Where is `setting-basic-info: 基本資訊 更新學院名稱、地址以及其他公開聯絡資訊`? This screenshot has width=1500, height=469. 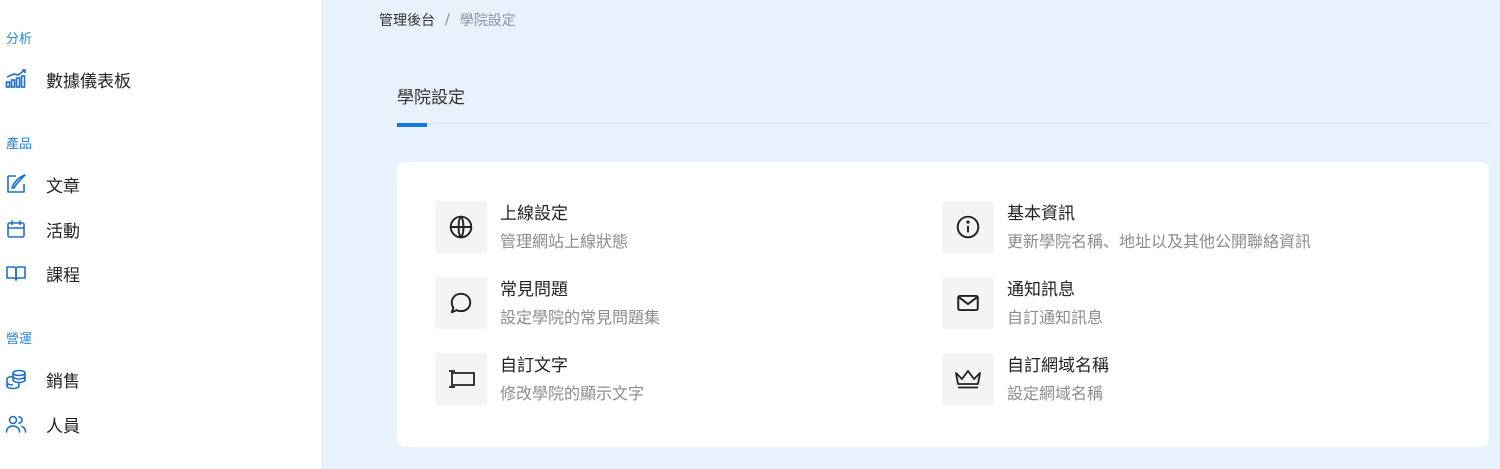
setting-basic-info: 基本資訊 更新學院名稱、地址以及其他公開聯絡資訊 is located at coordinates (1126, 227).